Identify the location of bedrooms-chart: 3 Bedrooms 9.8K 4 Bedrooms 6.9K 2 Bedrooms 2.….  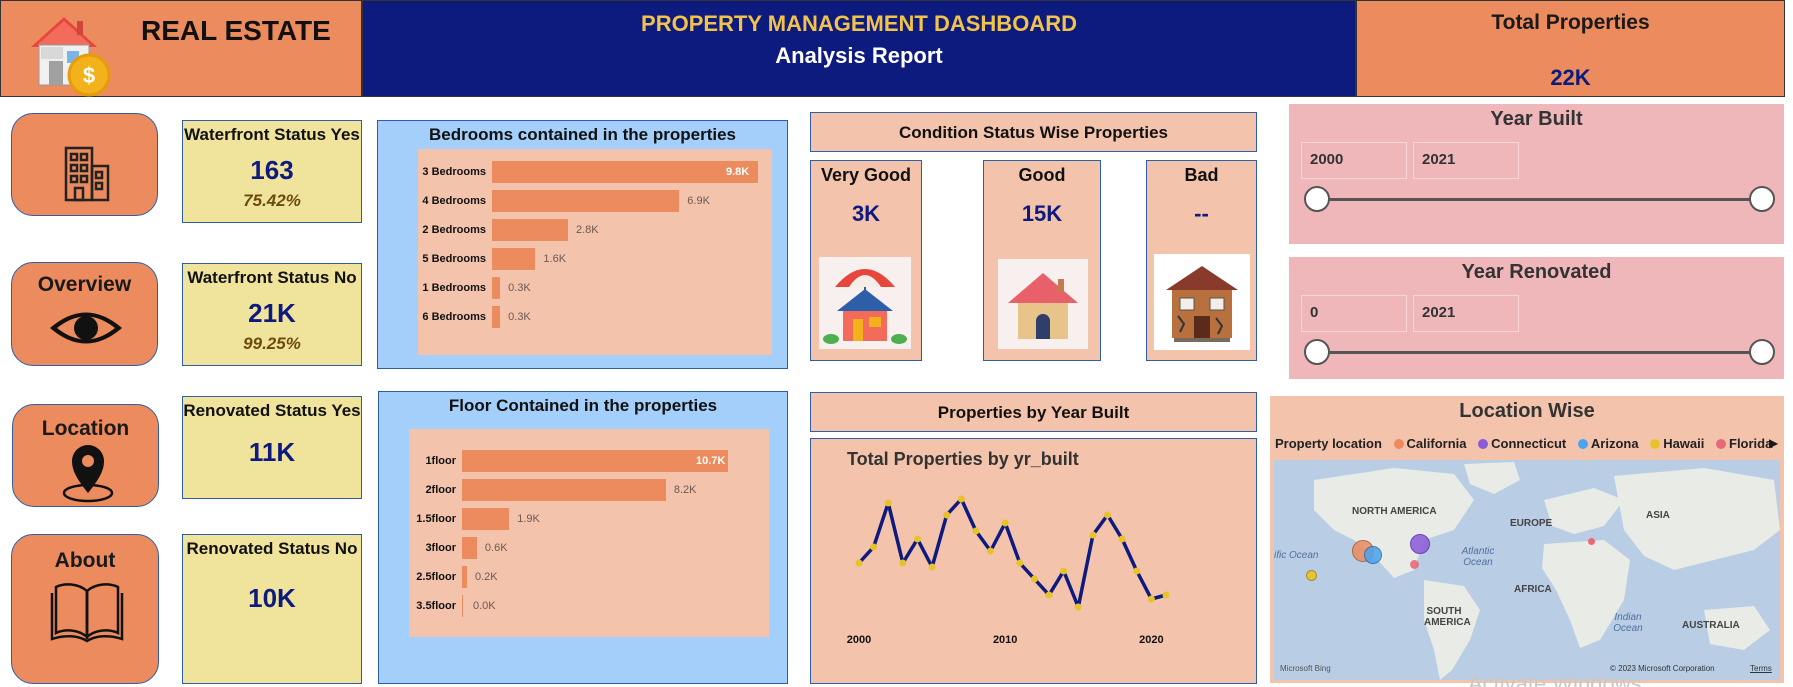
(595, 252).